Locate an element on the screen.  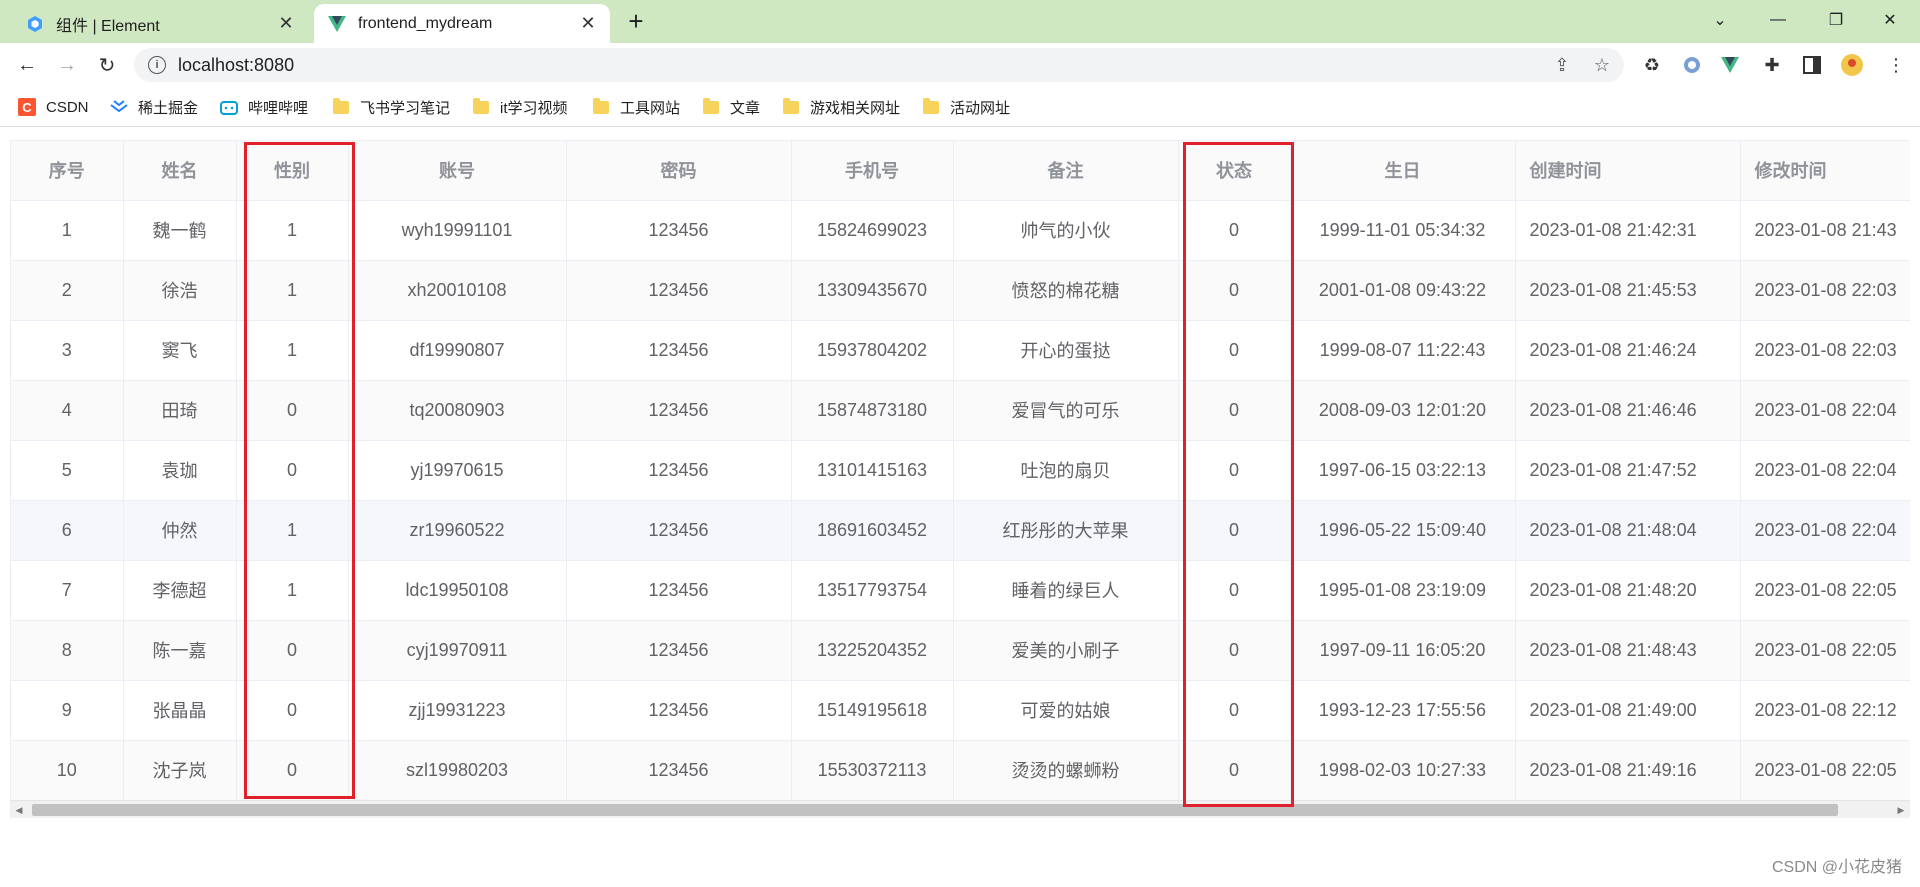
table-cell: 2023-01-08 21:48:43 is located at coordinates (1628, 650).